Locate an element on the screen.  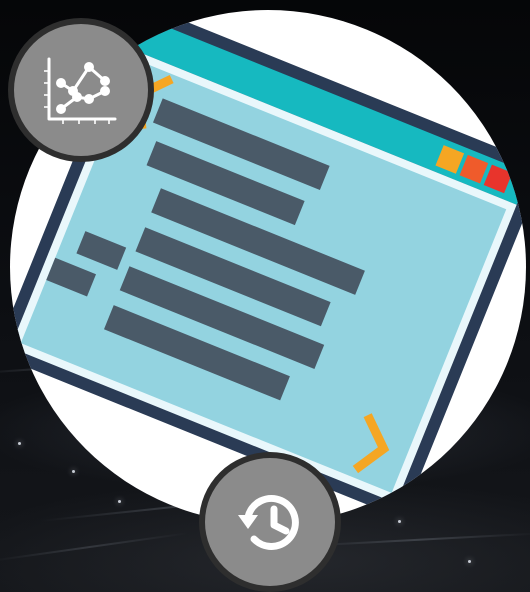
chart-button is located at coordinates (81, 90).